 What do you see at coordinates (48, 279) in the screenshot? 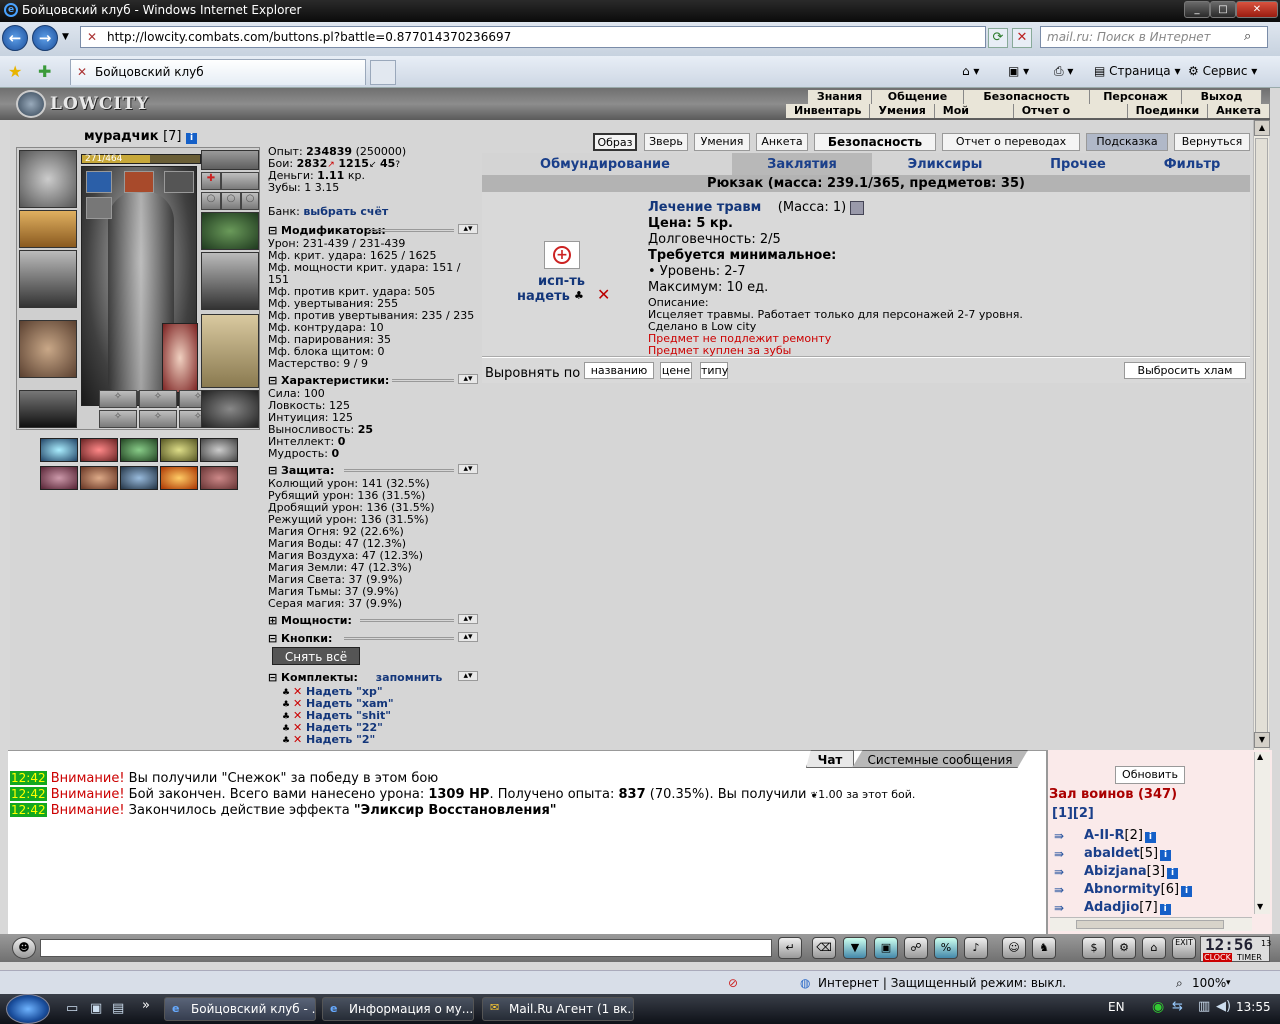
I see `weapon-left-slot` at bounding box center [48, 279].